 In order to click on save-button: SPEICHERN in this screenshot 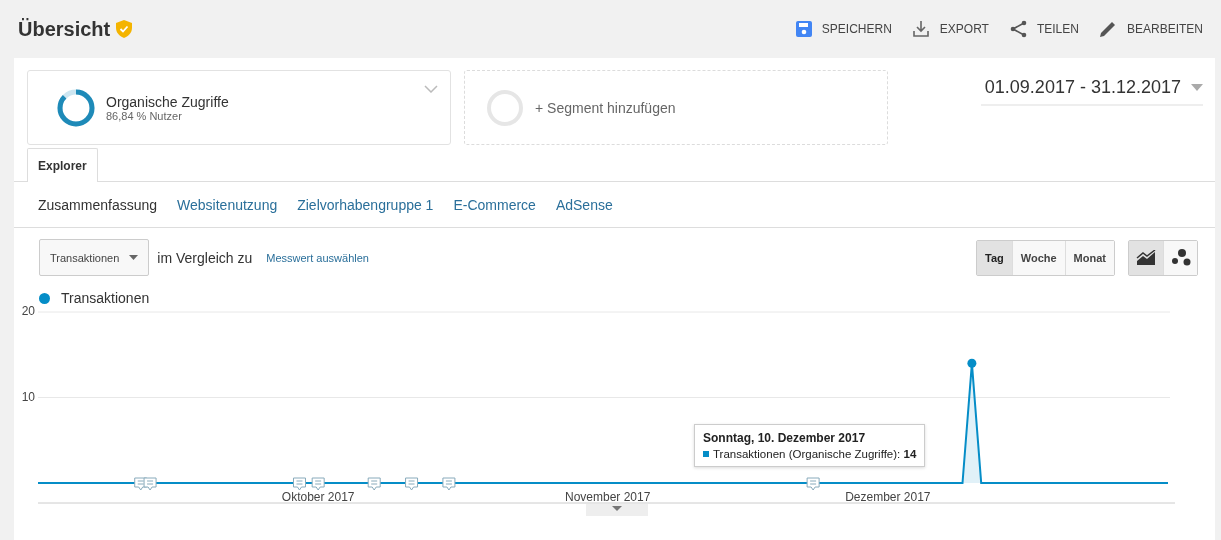, I will do `click(843, 29)`.